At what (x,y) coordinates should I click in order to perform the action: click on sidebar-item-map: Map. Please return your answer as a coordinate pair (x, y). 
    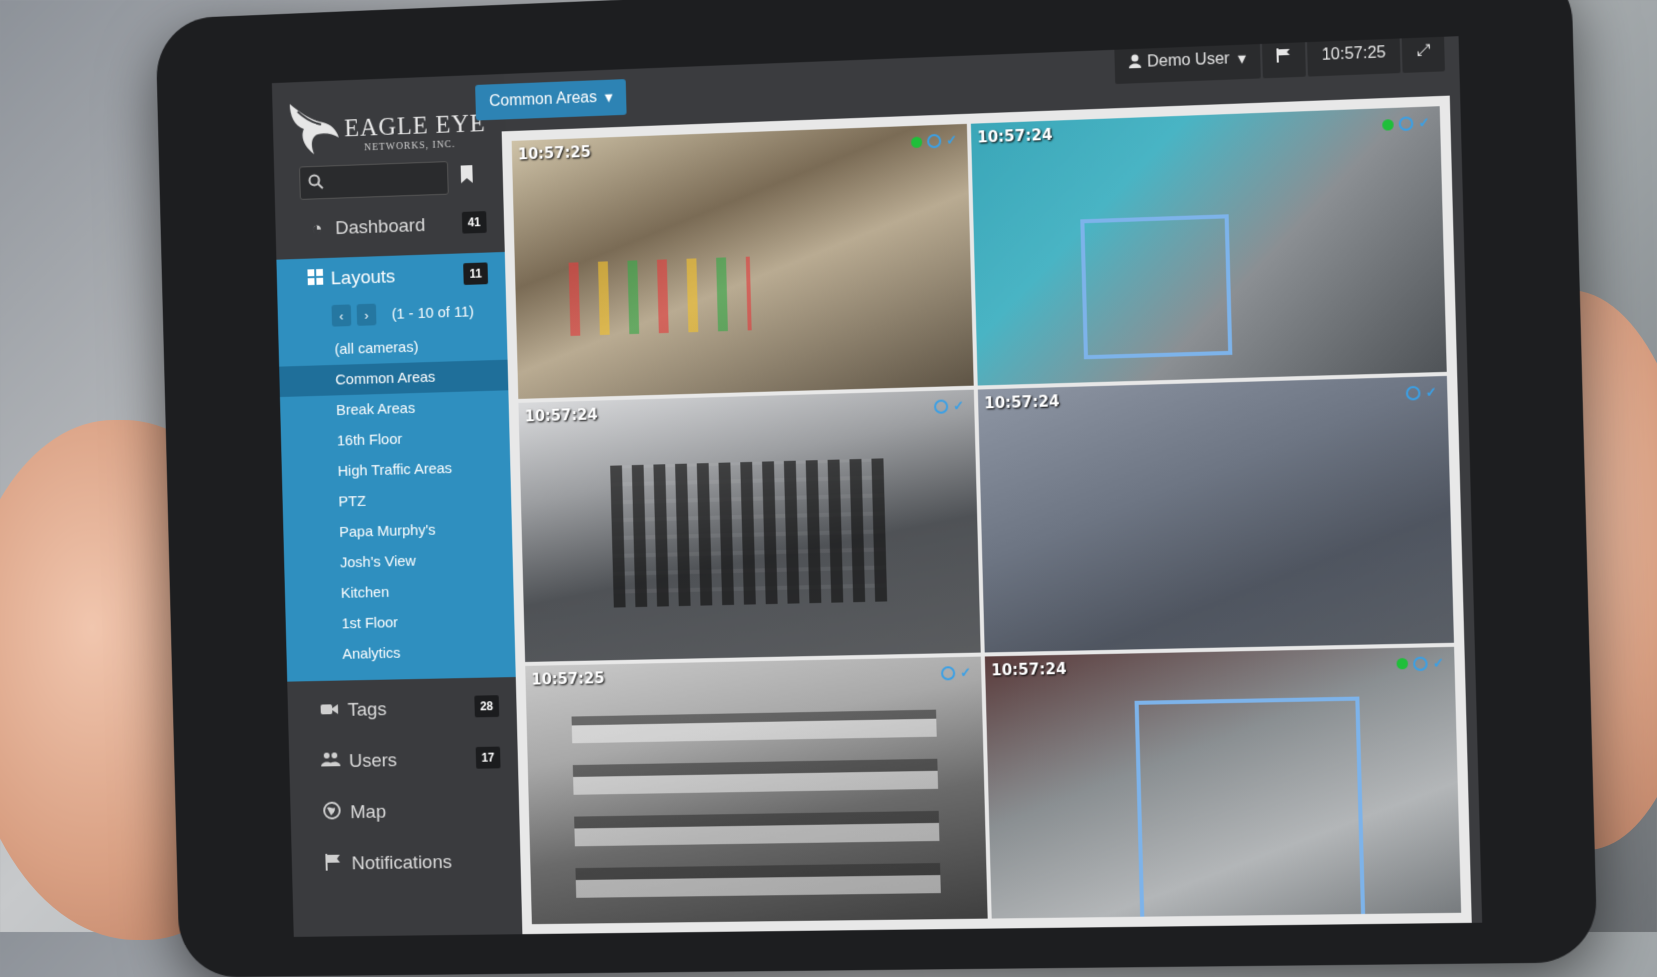
    Looking at the image, I should click on (407, 812).